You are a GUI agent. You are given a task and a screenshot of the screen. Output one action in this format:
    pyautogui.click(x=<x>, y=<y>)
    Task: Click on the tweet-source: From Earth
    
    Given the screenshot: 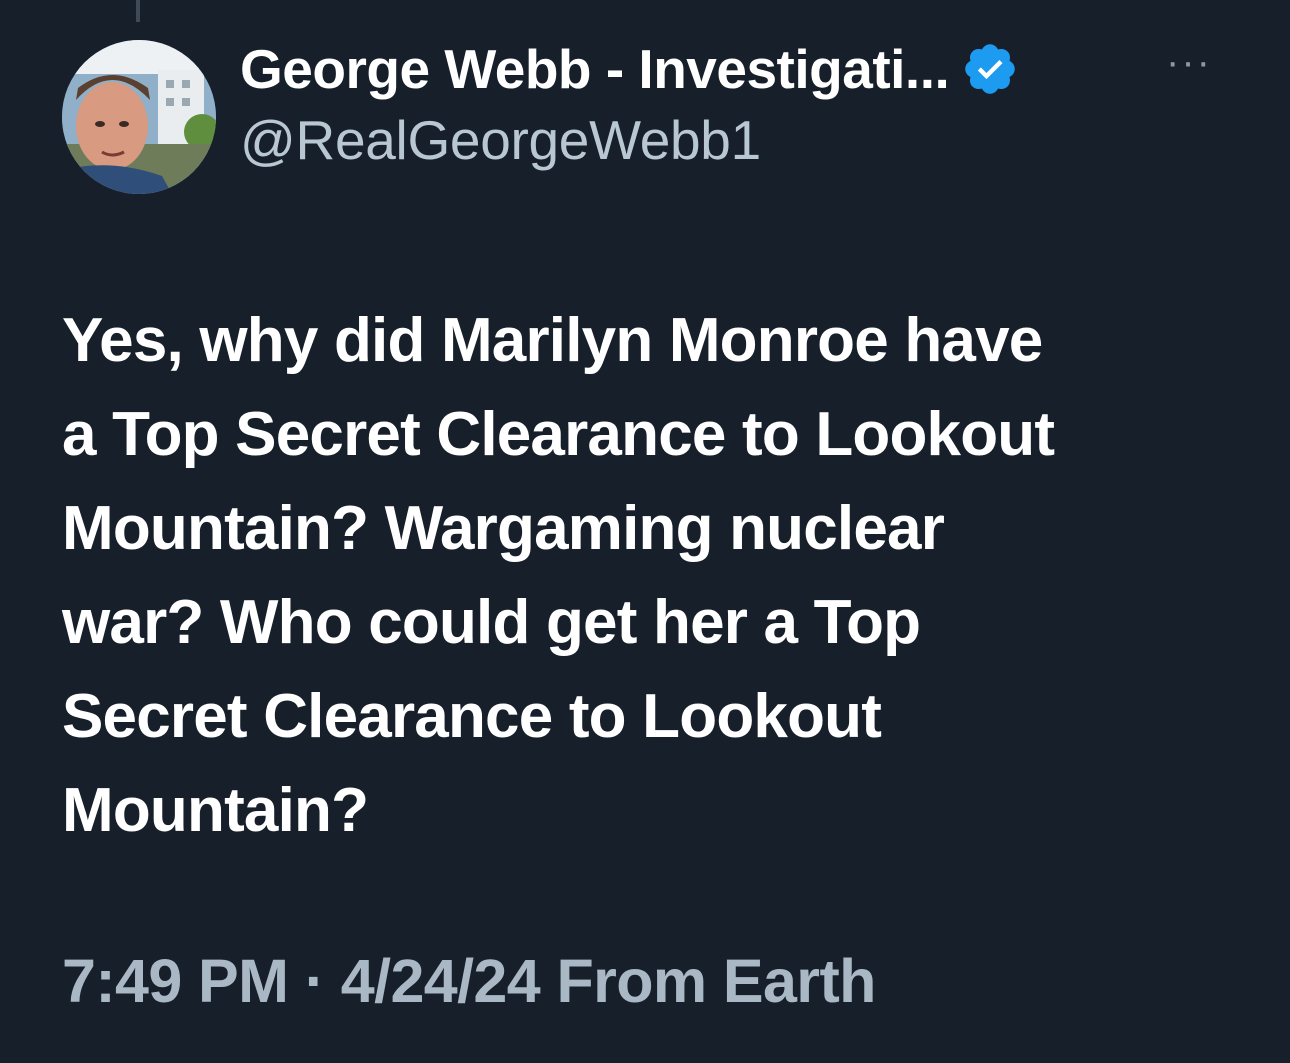 What is the action you would take?
    pyautogui.click(x=708, y=981)
    